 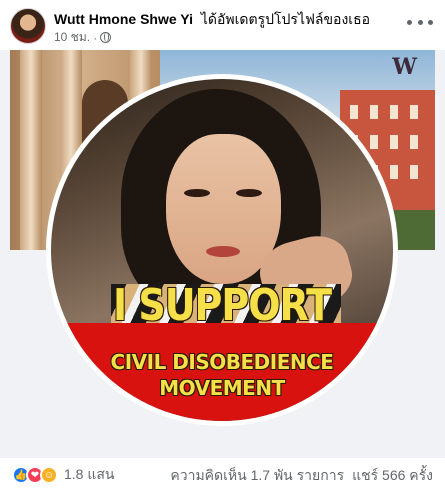 I want to click on post-meta: 10 ชม. ·, so click(x=83, y=37).